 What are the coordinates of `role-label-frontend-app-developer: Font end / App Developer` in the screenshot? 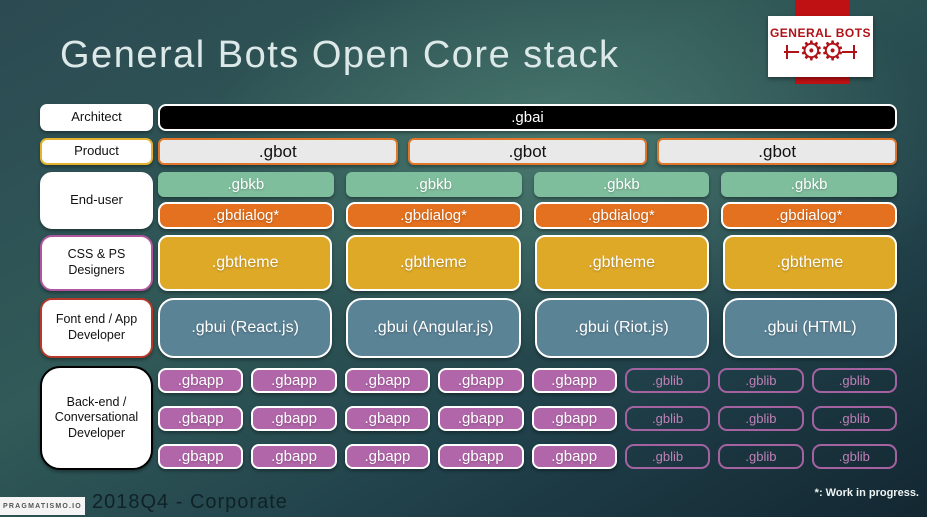 It's located at (96, 328).